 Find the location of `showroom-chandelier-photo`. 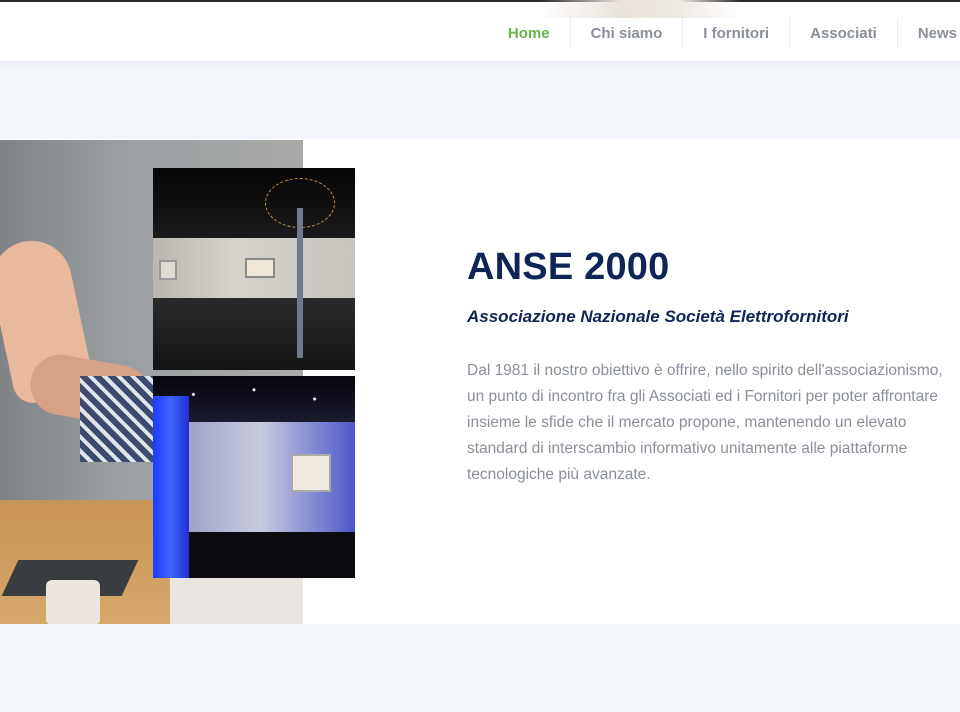

showroom-chandelier-photo is located at coordinates (254, 269).